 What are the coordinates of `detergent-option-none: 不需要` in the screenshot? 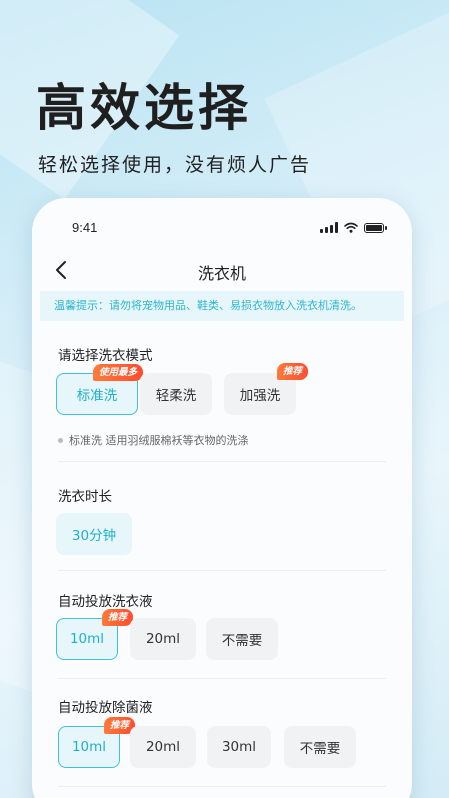 It's located at (242, 639).